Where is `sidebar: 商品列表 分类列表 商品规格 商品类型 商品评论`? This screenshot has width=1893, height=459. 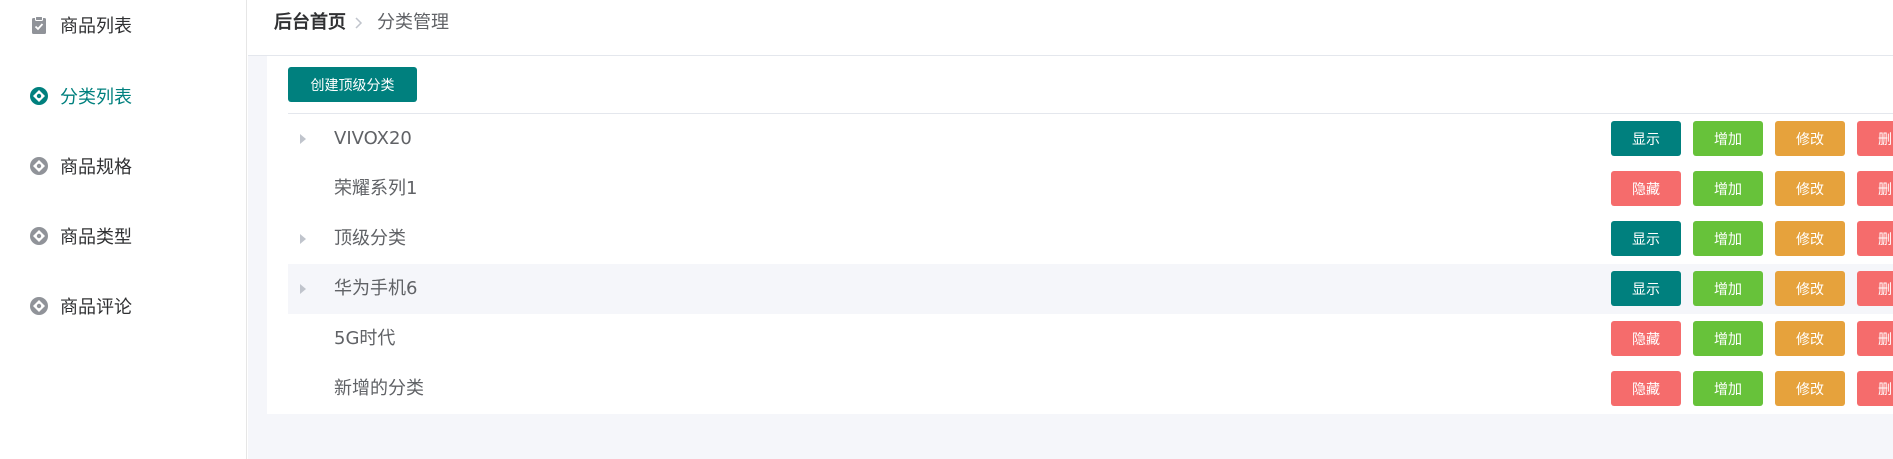
sidebar: 商品列表 分类列表 商品规格 商品类型 商品评论 is located at coordinates (123, 229).